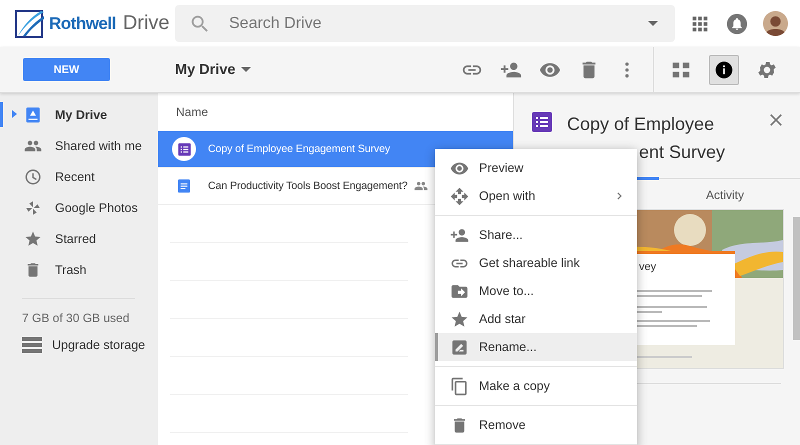  What do you see at coordinates (536, 386) in the screenshot?
I see `menu-item: Make a copy` at bounding box center [536, 386].